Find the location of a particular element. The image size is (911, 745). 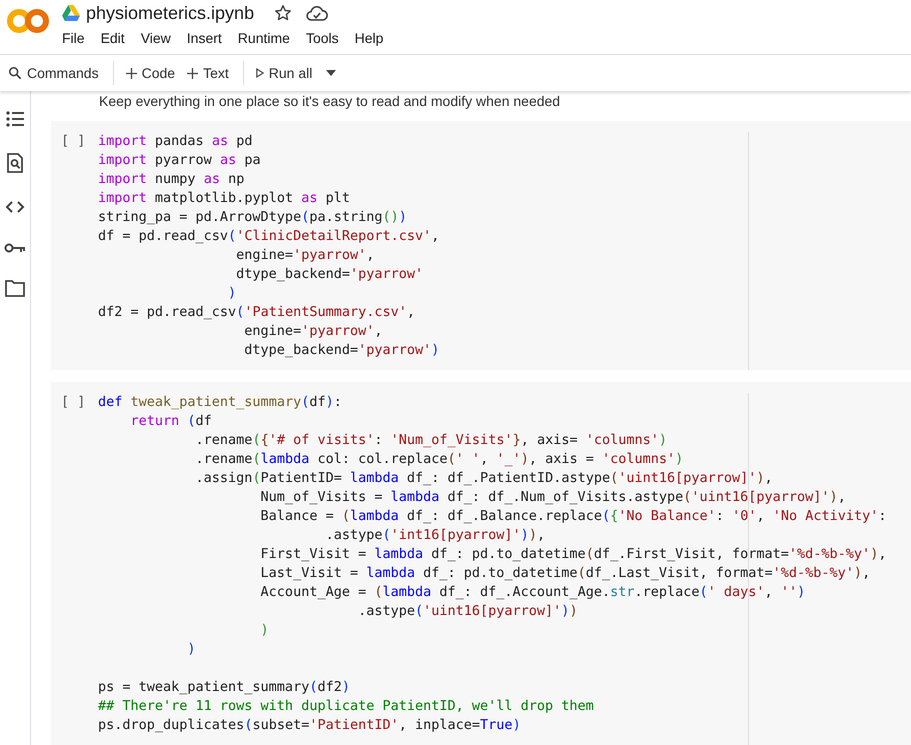

menu-item: File is located at coordinates (77, 38).